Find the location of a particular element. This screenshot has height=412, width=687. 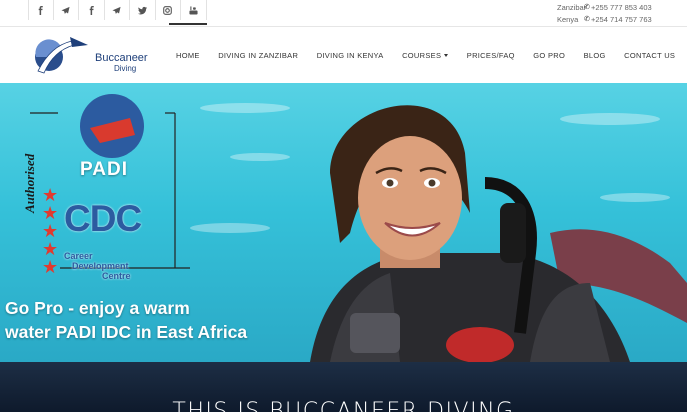

nav-prices-faq: PRICES/FAQ is located at coordinates (491, 55).